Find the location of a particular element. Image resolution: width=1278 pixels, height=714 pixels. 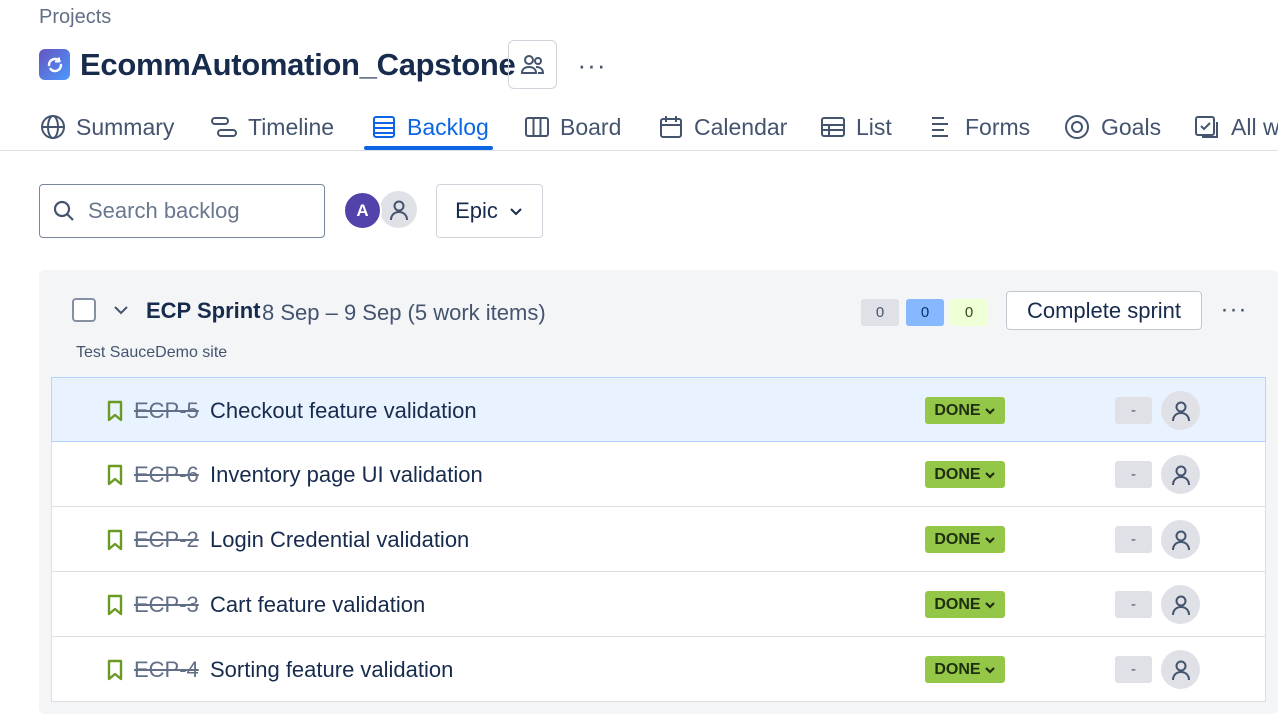

board-icon is located at coordinates (537, 127).